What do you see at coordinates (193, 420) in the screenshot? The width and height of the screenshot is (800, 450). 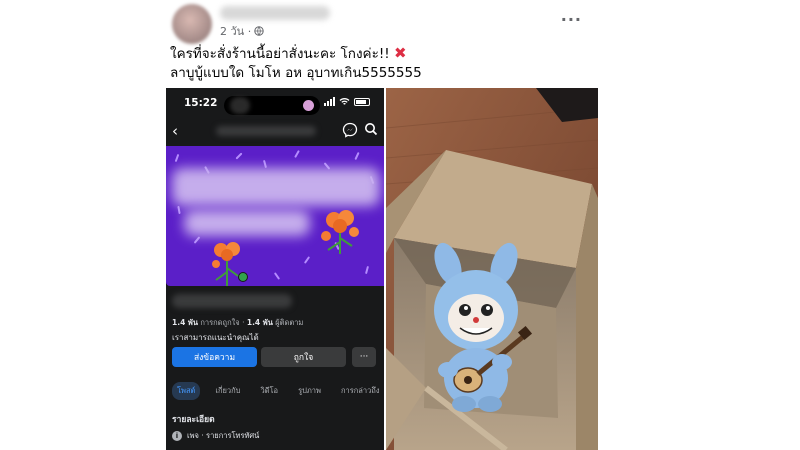 I see `details-heading: รายละเอียด` at bounding box center [193, 420].